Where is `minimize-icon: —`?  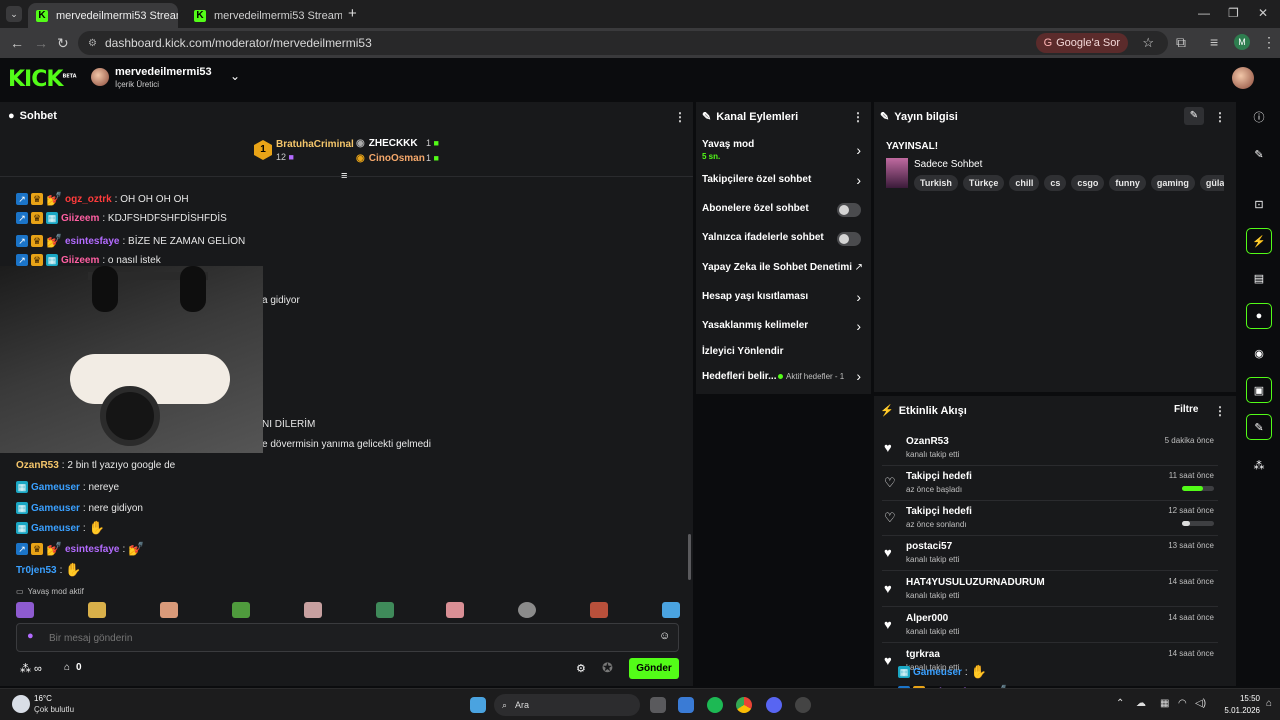 minimize-icon: — is located at coordinates (1204, 13).